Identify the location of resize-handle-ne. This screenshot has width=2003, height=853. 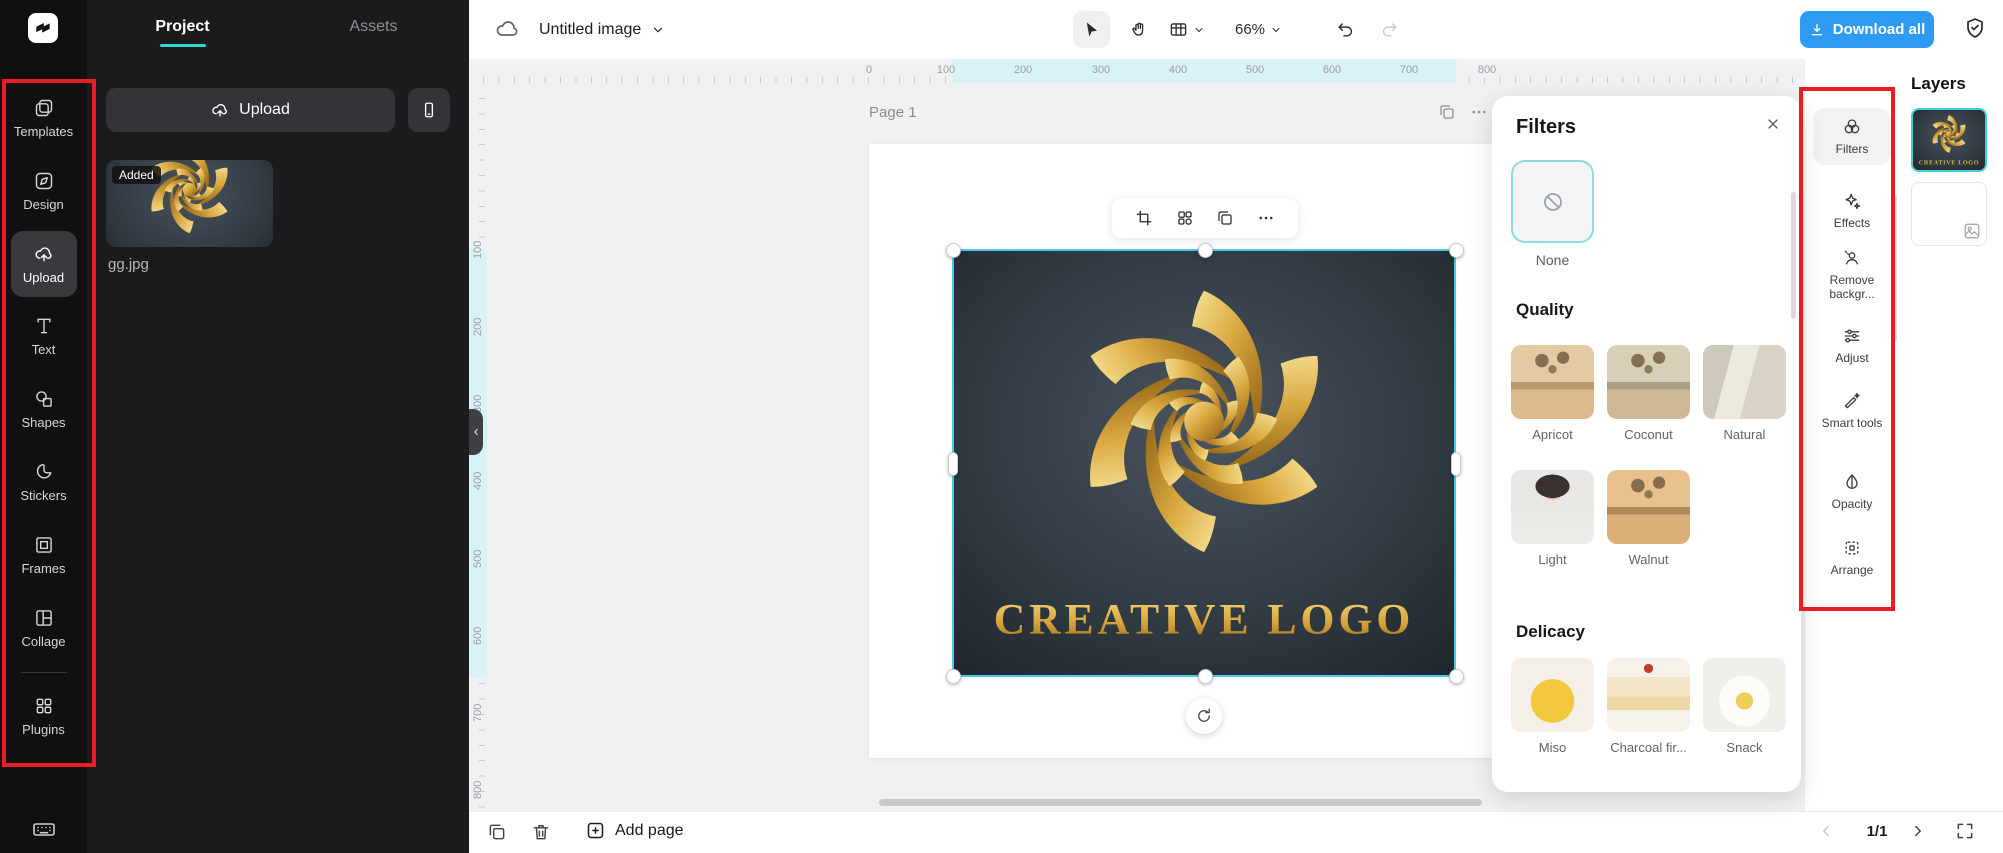
(1456, 250).